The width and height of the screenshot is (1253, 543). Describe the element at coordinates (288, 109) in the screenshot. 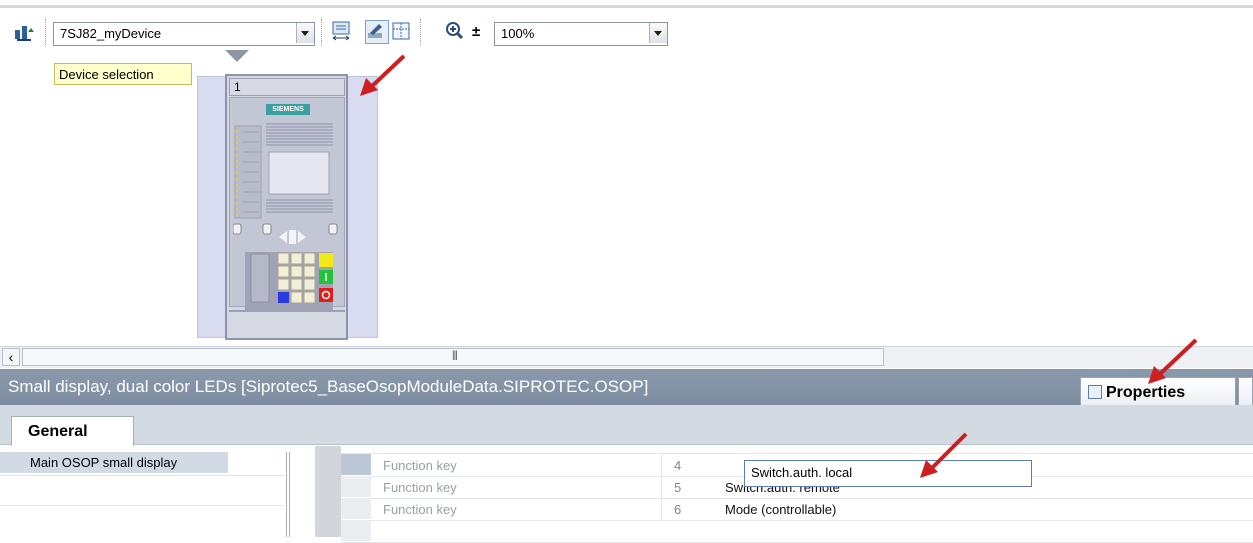

I see `device-brand-label: SIEMENS` at that location.